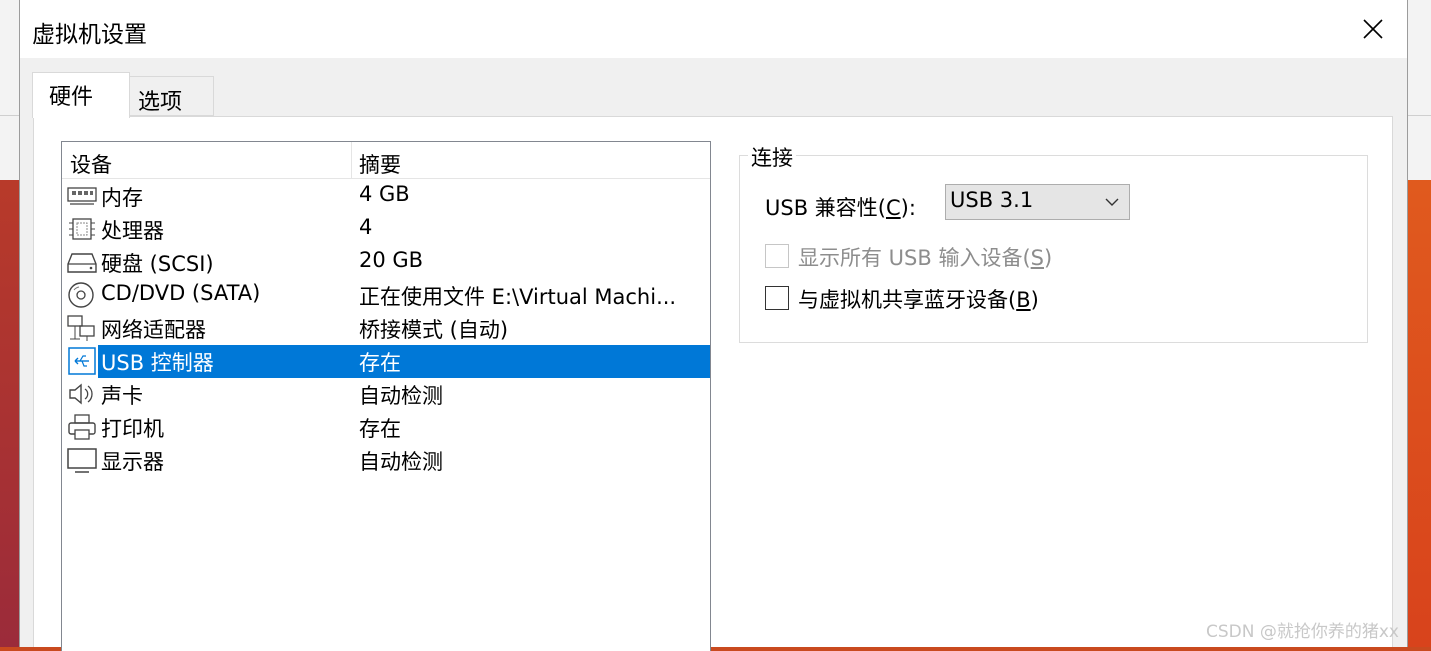 The image size is (1431, 651). I want to click on device-name: 打印机, so click(132, 429).